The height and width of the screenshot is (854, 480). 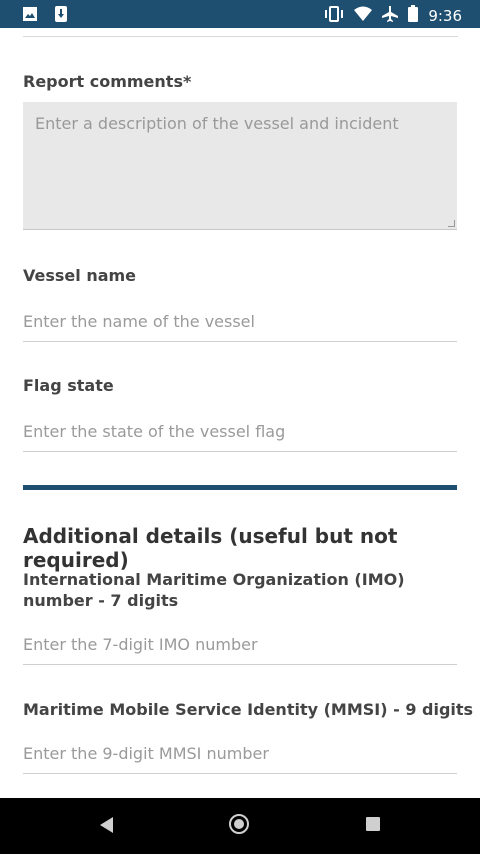 I want to click on wifi-icon, so click(x=363, y=16).